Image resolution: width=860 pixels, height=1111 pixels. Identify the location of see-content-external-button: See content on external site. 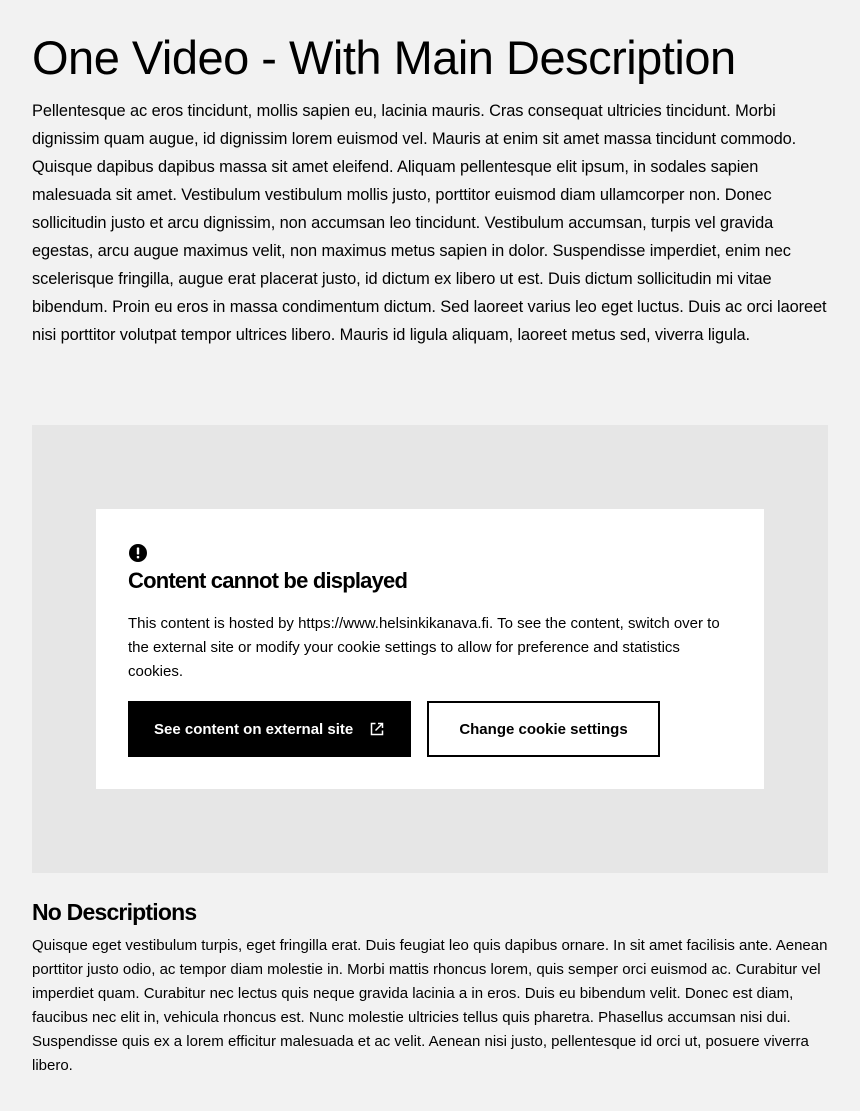
(269, 729).